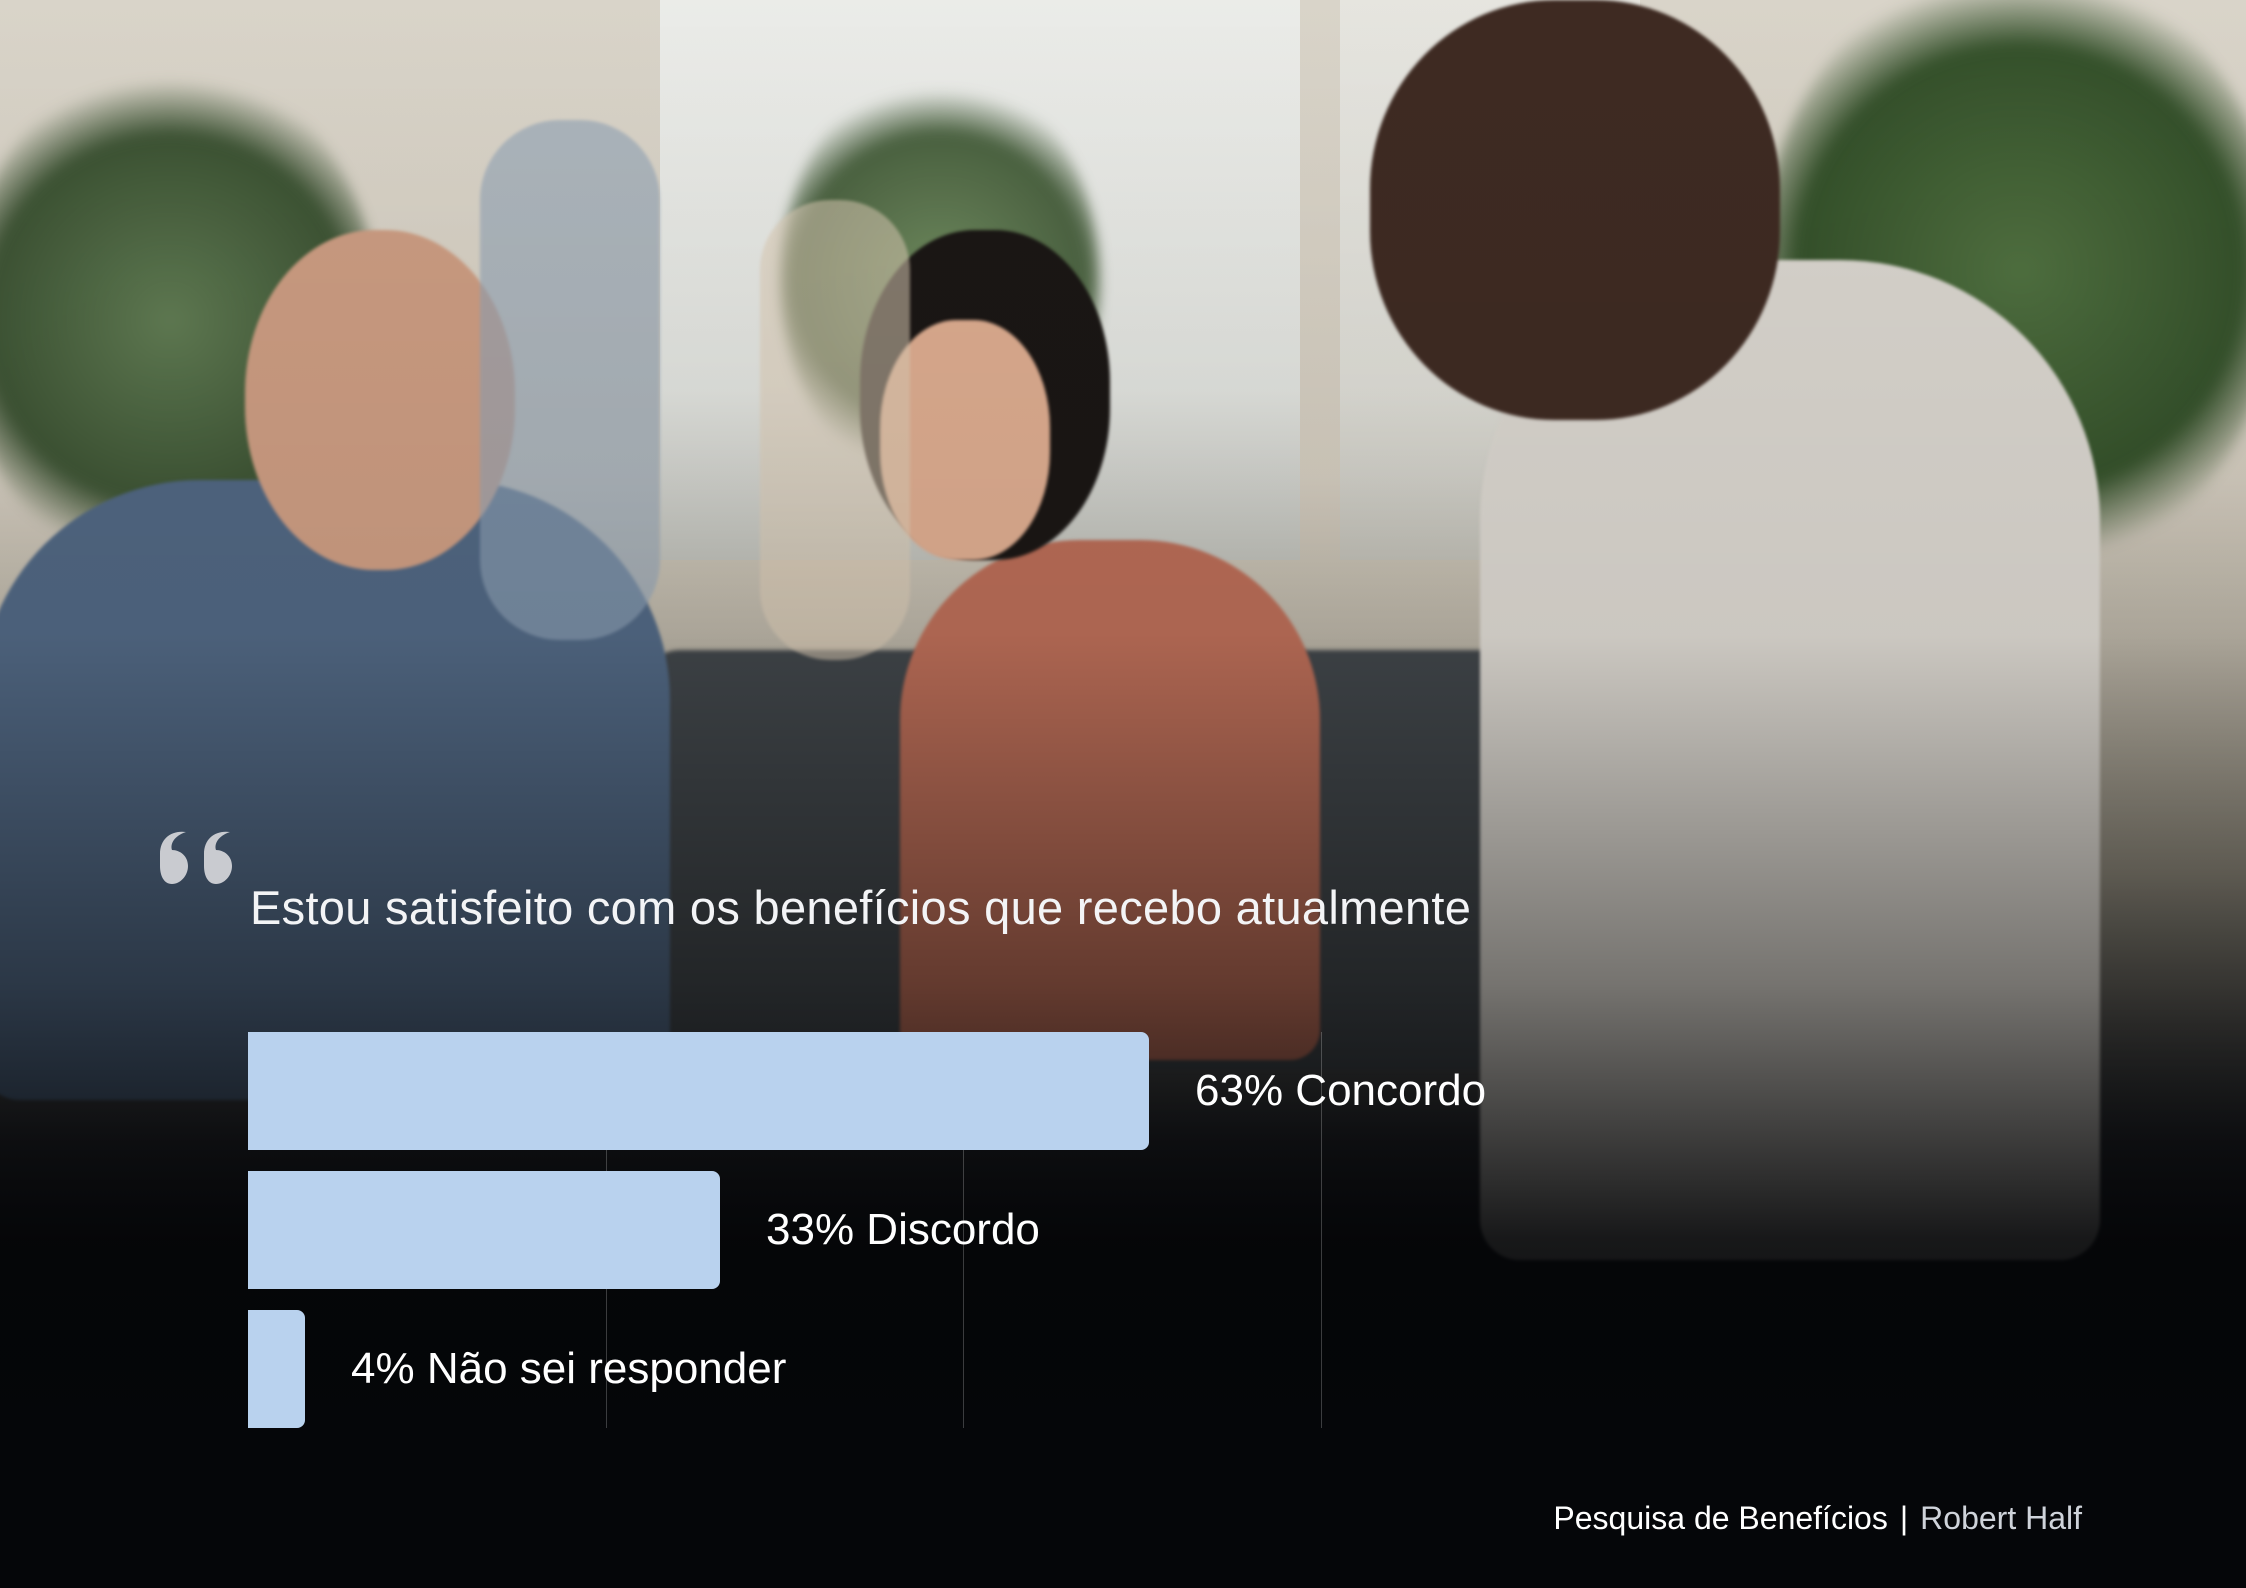 The image size is (2246, 1588). What do you see at coordinates (276, 1369) in the screenshot?
I see `bar-n-o-sei-responder` at bounding box center [276, 1369].